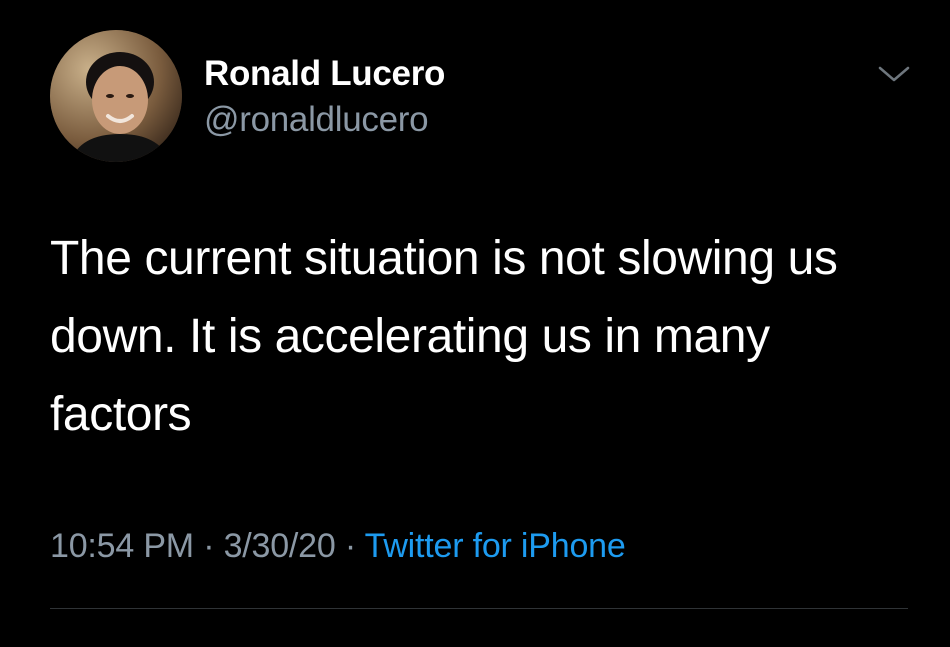 The height and width of the screenshot is (647, 950). I want to click on chevron-down-icon, so click(894, 75).